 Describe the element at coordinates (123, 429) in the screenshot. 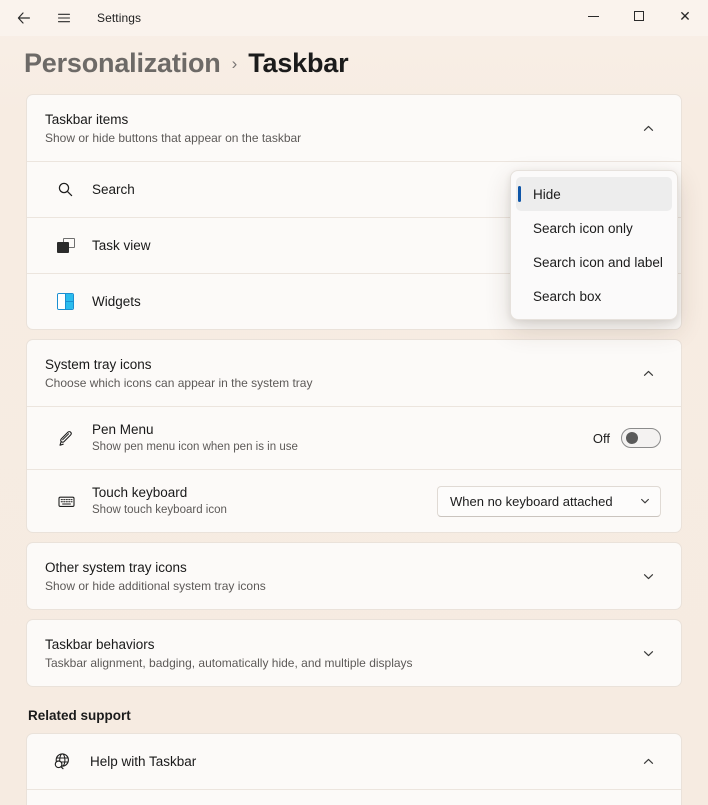

I see `row-label: Pen Menu` at that location.